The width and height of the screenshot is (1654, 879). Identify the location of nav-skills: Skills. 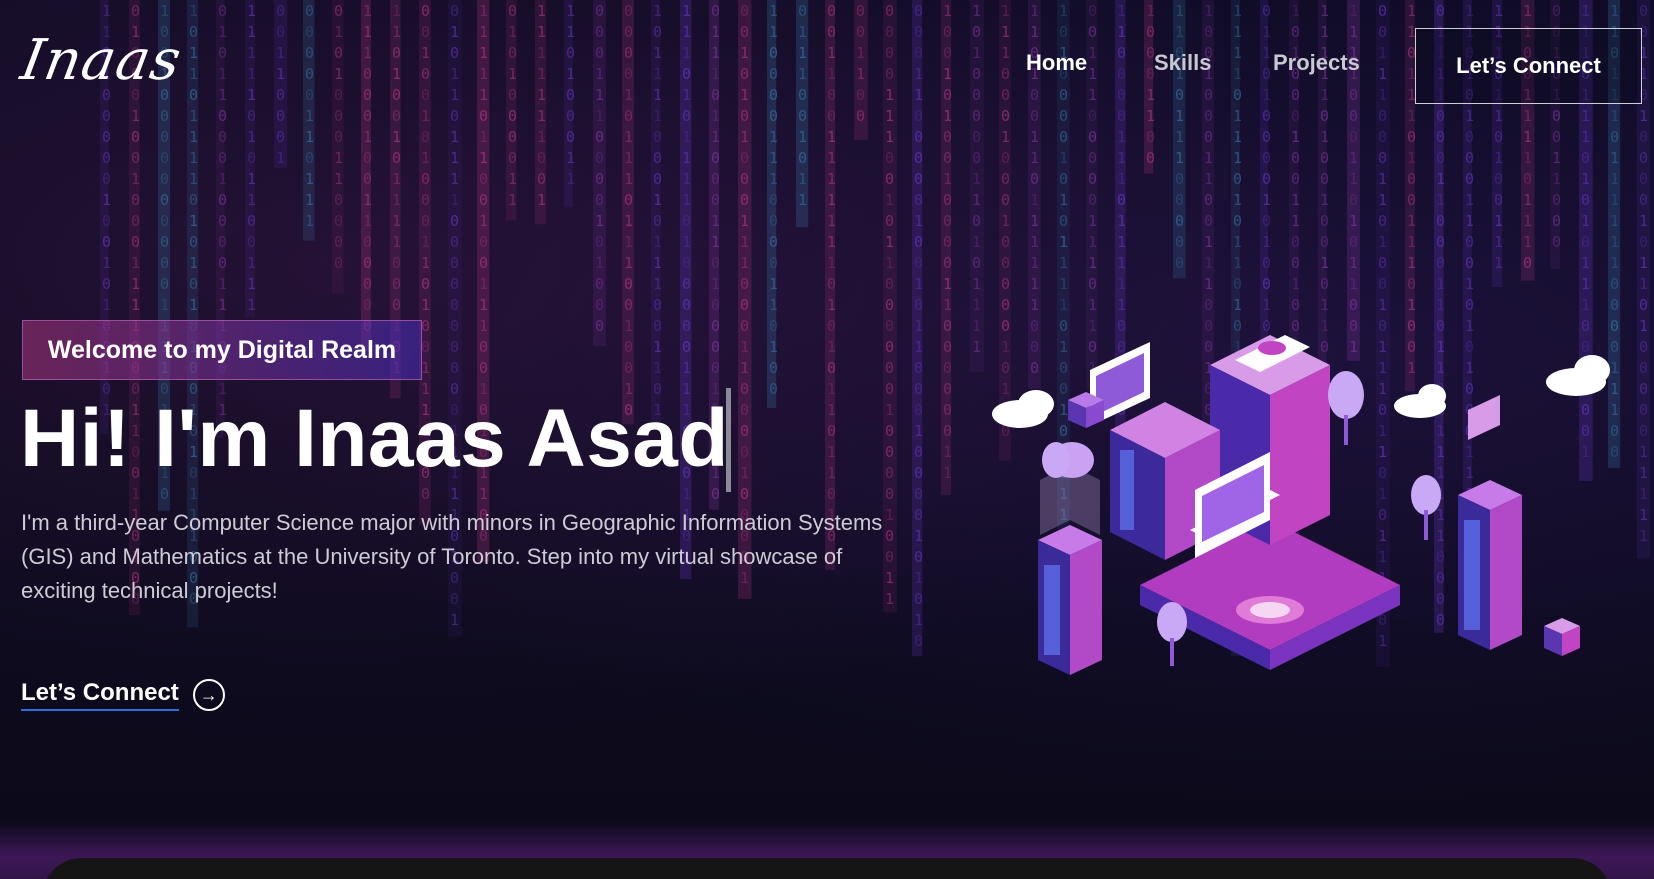
(1182, 63).